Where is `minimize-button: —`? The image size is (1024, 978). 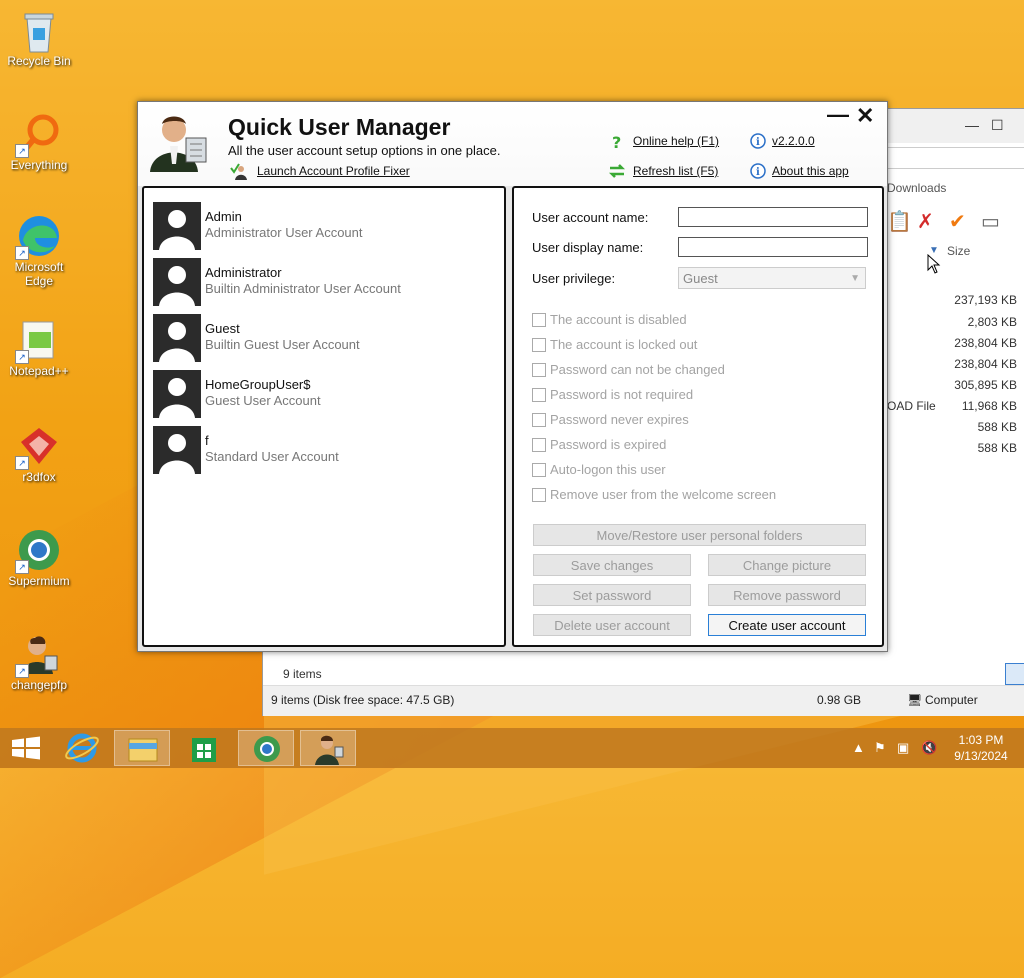 minimize-button: — is located at coordinates (838, 115).